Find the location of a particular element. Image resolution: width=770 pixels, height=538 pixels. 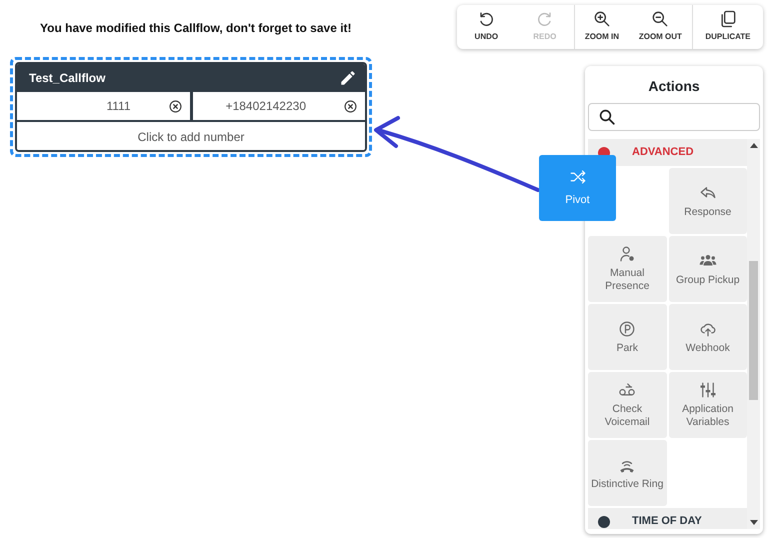

toolbar-button: ZOOM OUT is located at coordinates (660, 27).